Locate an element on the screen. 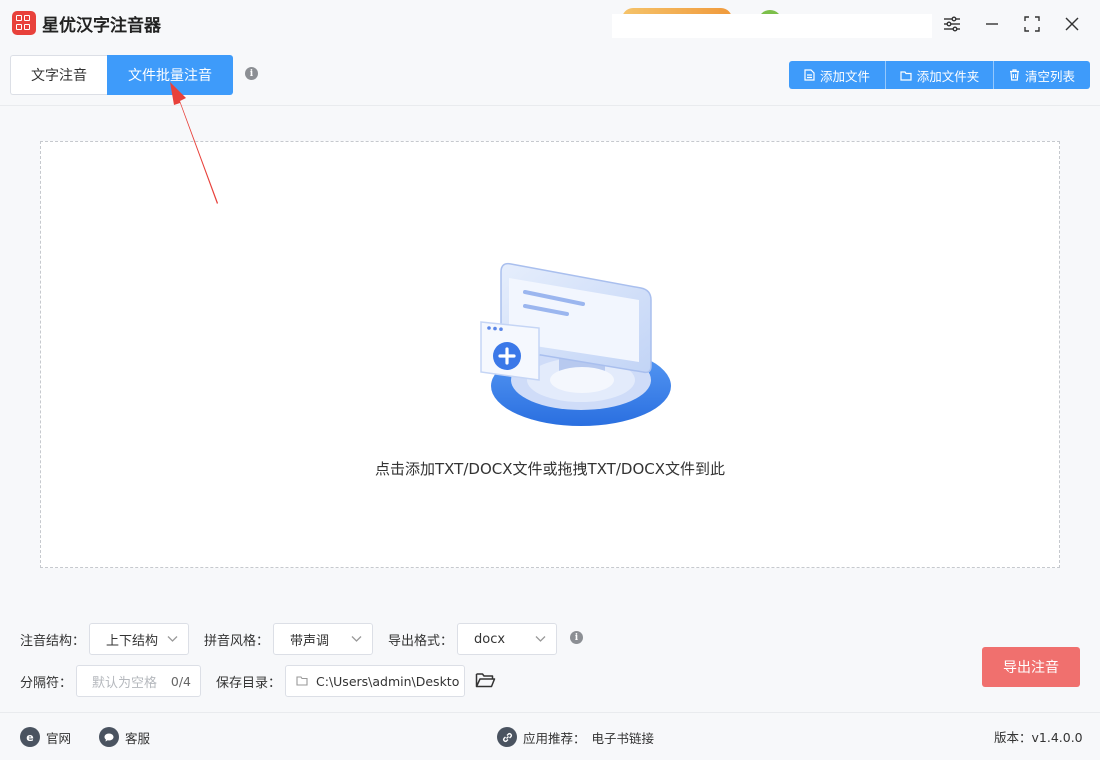  footer: e 官网 客服 应用推荐： 电子书链接 版本：v1.4.0.0 is located at coordinates (550, 736).